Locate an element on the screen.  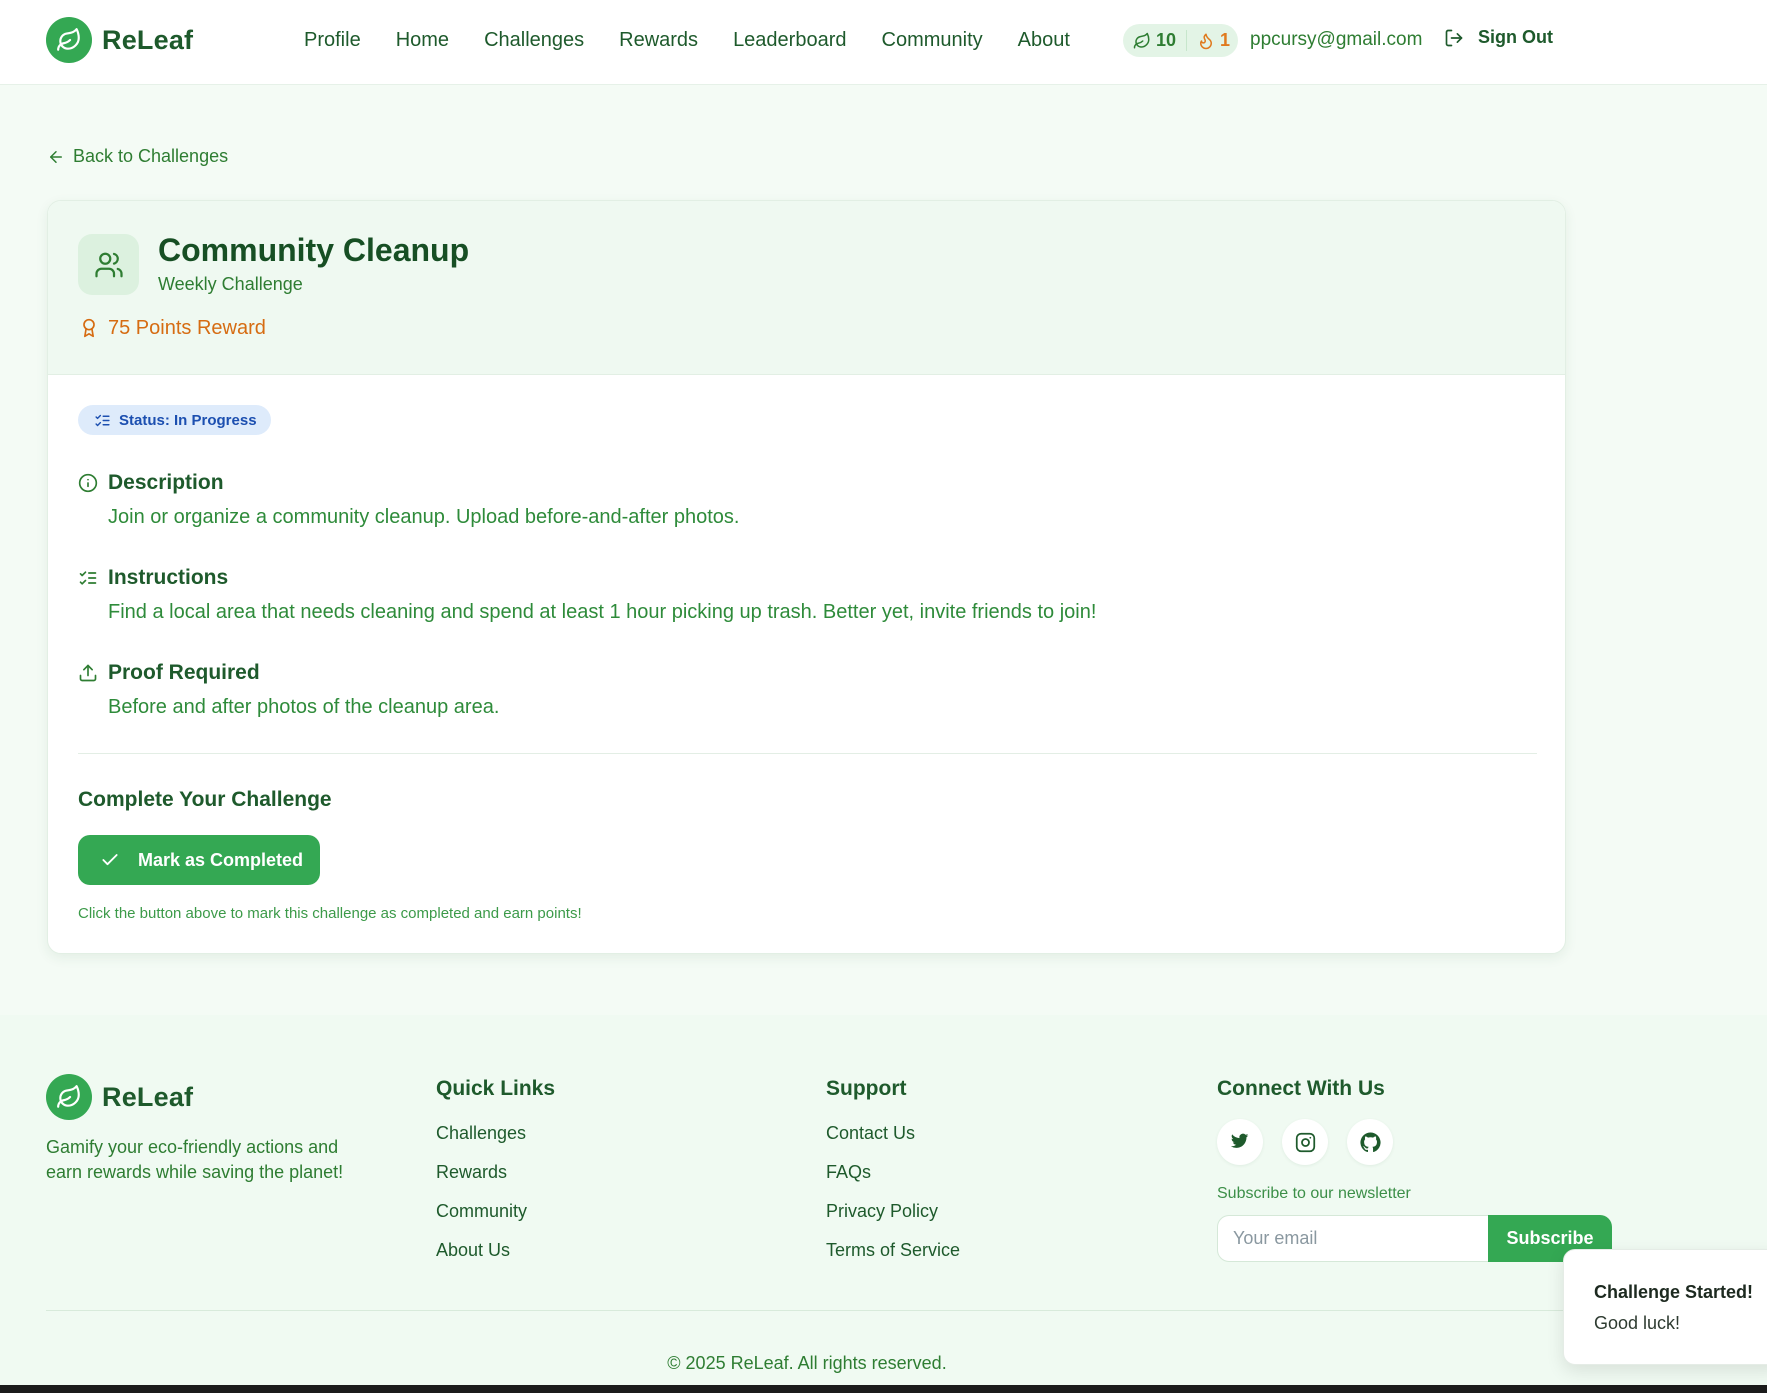
nav-home: Home is located at coordinates (422, 40).